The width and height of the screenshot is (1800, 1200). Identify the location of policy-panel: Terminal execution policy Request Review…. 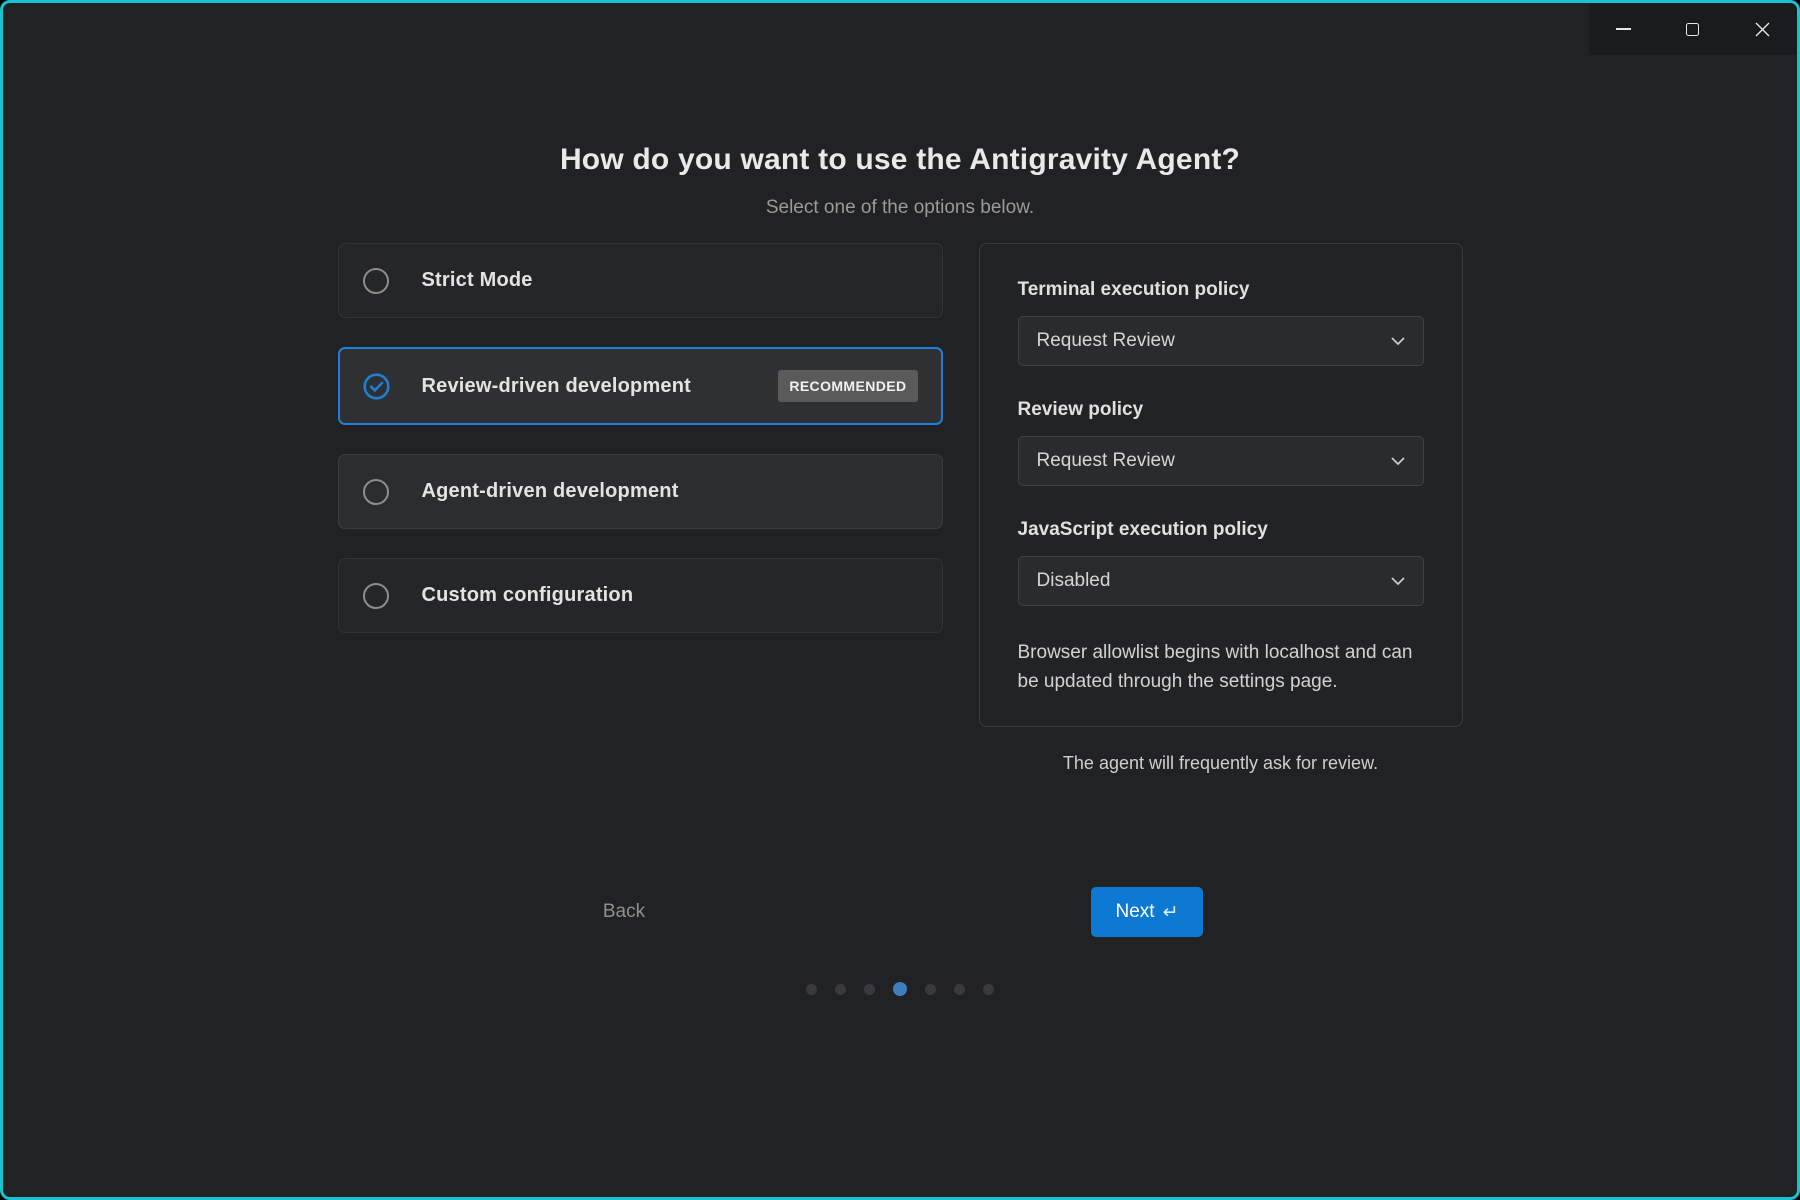
(1220, 485).